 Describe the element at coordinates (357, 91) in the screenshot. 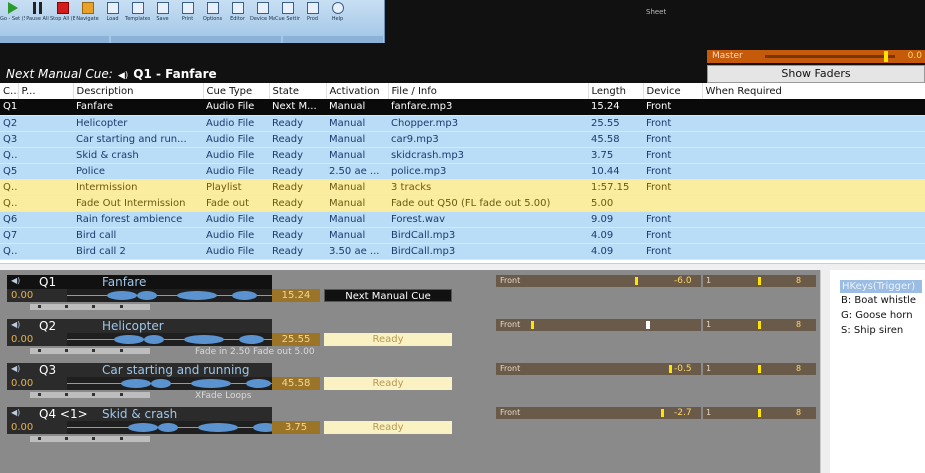

I see `column-header: Activation` at that location.